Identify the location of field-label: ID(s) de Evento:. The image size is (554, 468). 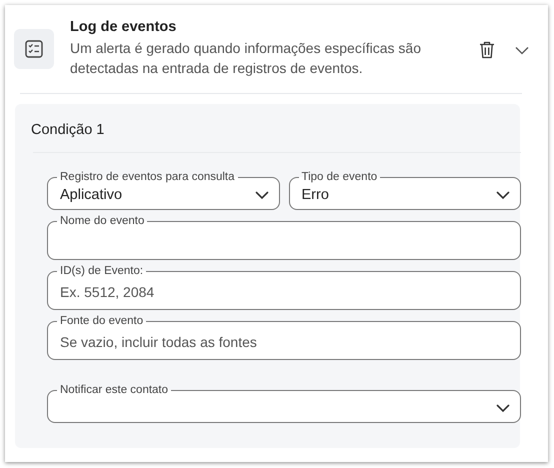
(101, 271).